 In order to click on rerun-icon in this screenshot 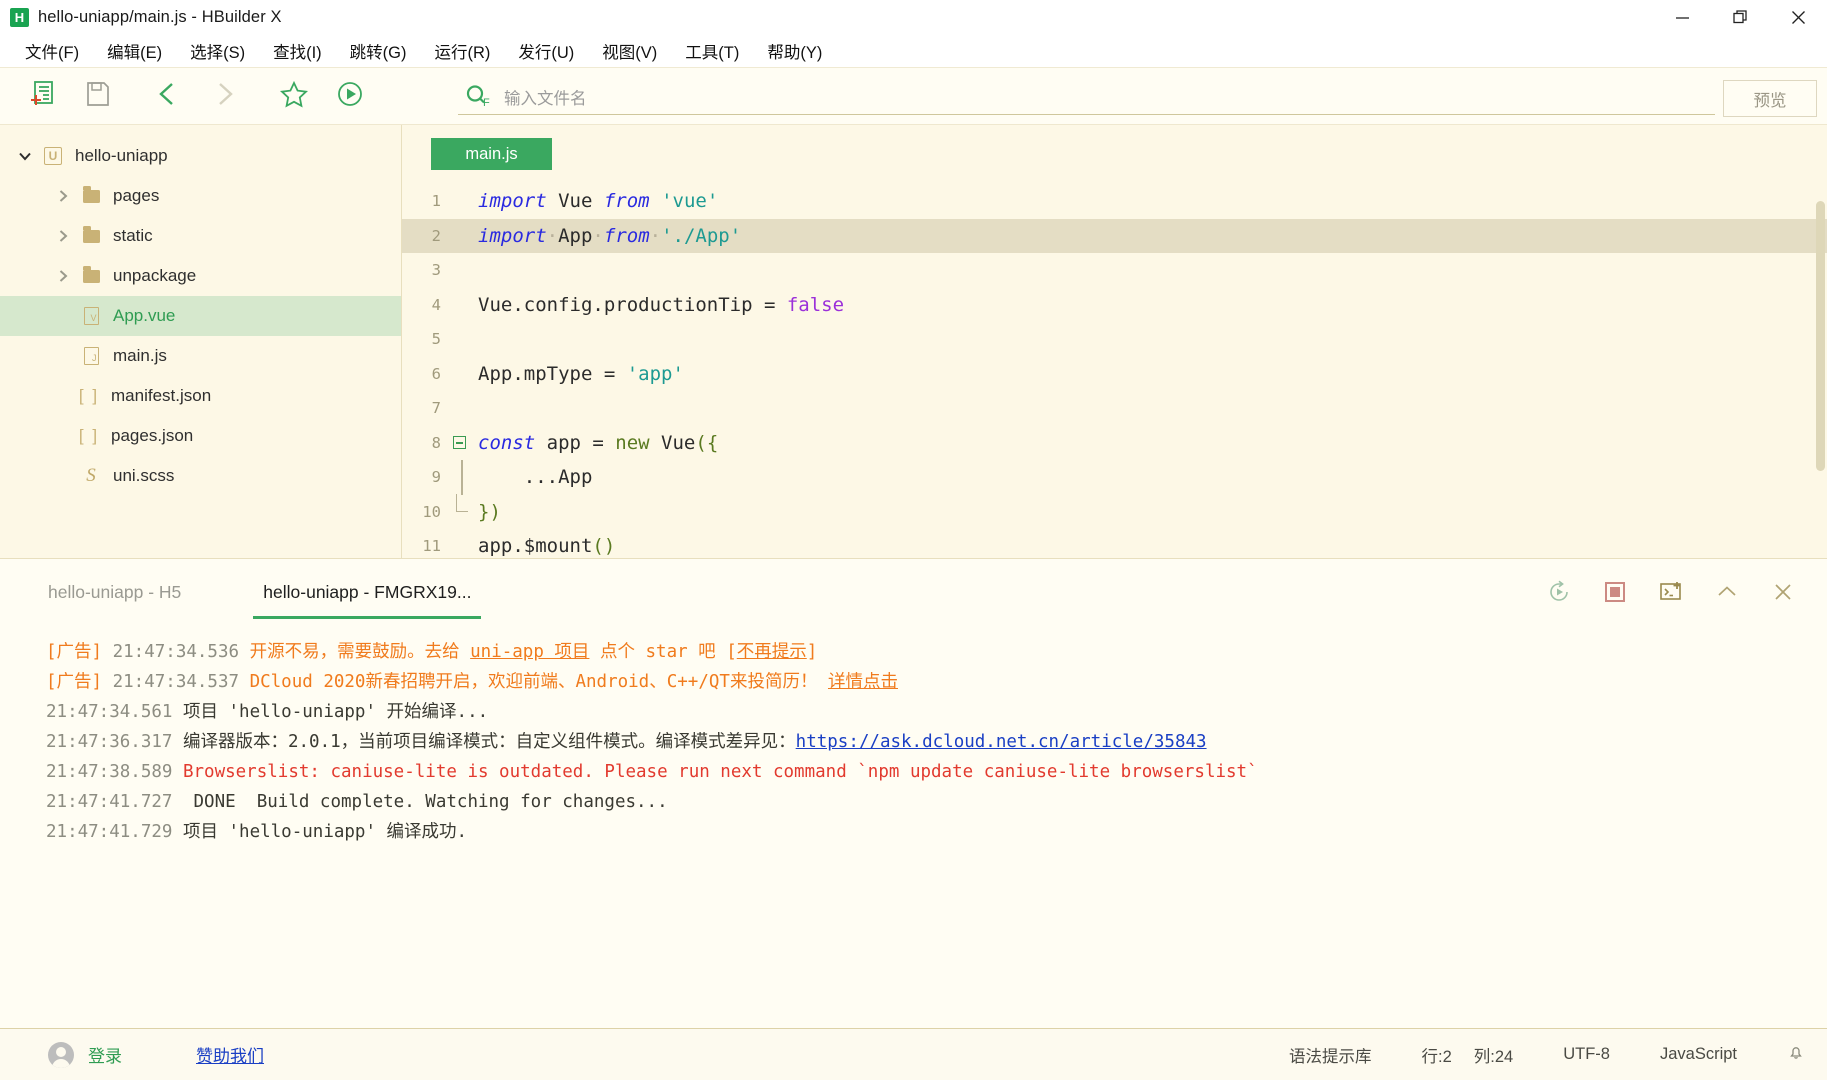, I will do `click(1559, 592)`.